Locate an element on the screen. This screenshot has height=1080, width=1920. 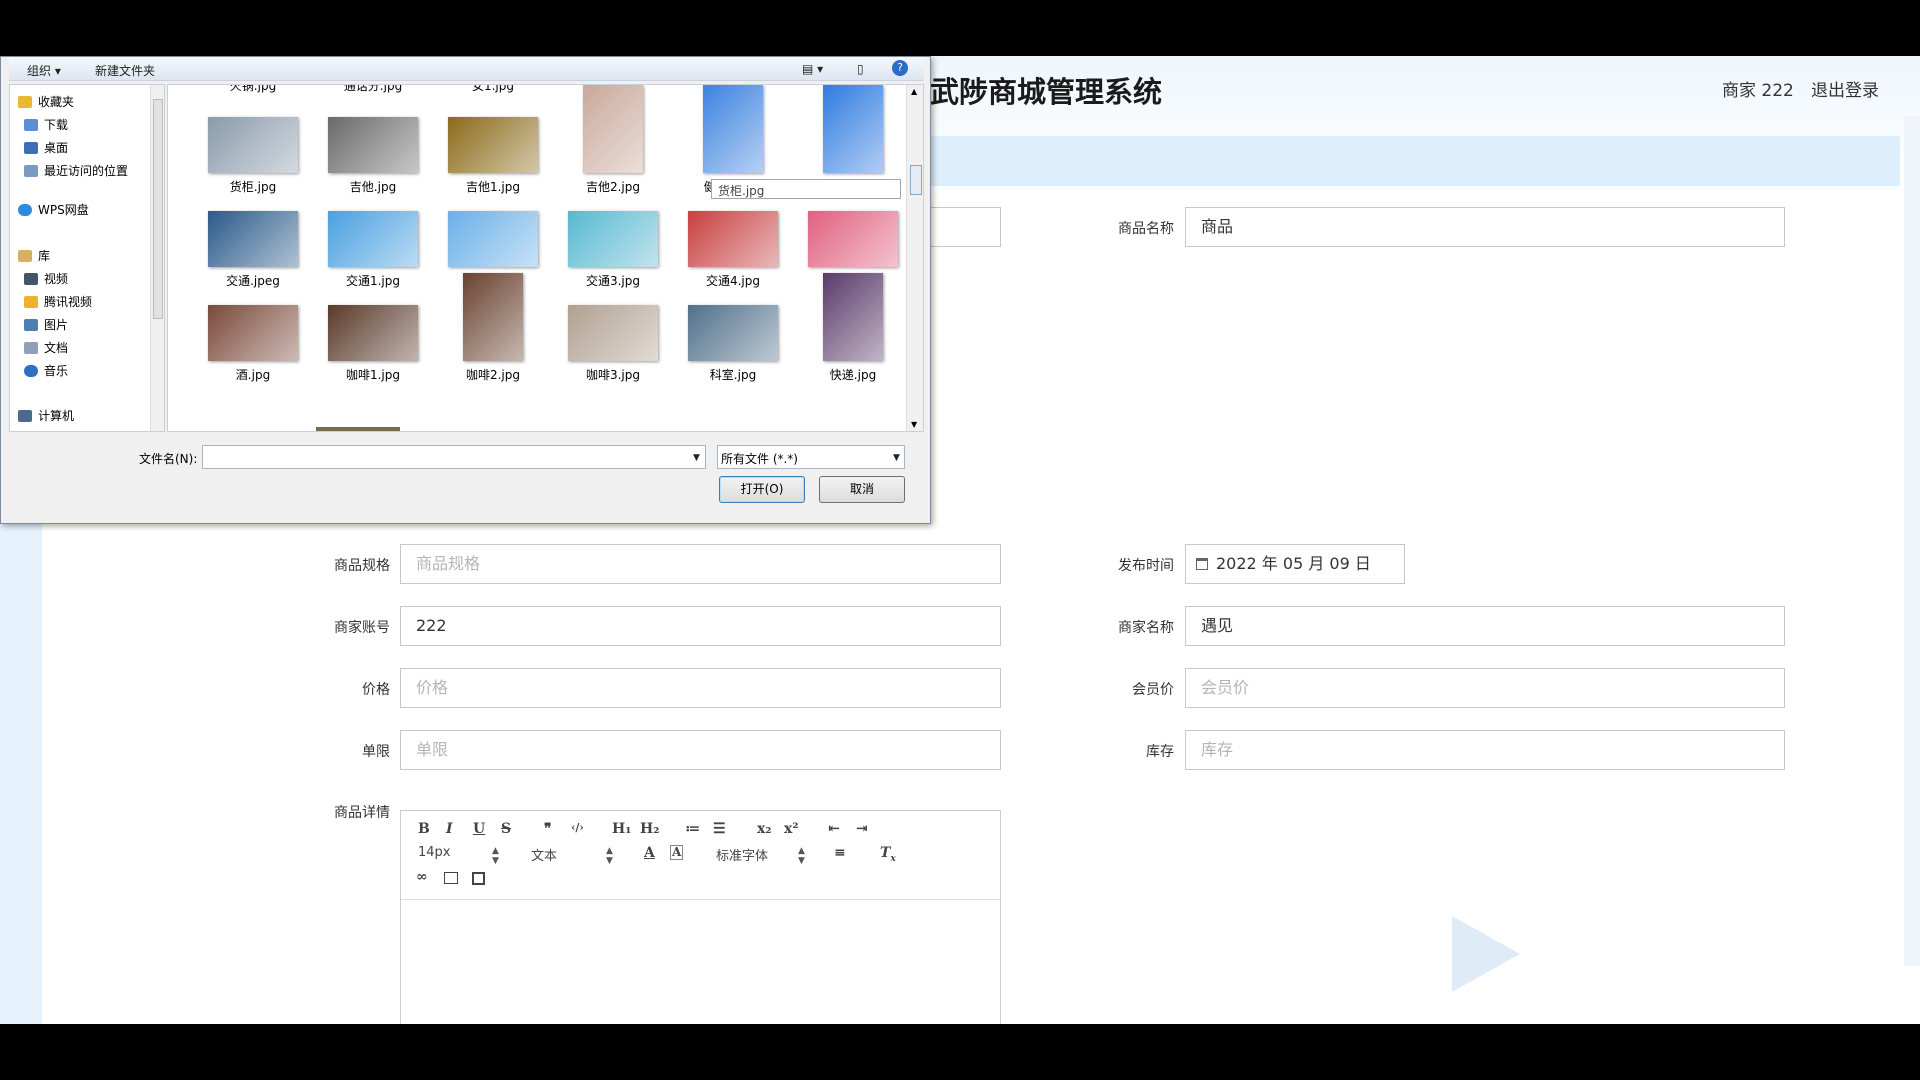
clear-format-icon: Tx is located at coordinates (888, 854).